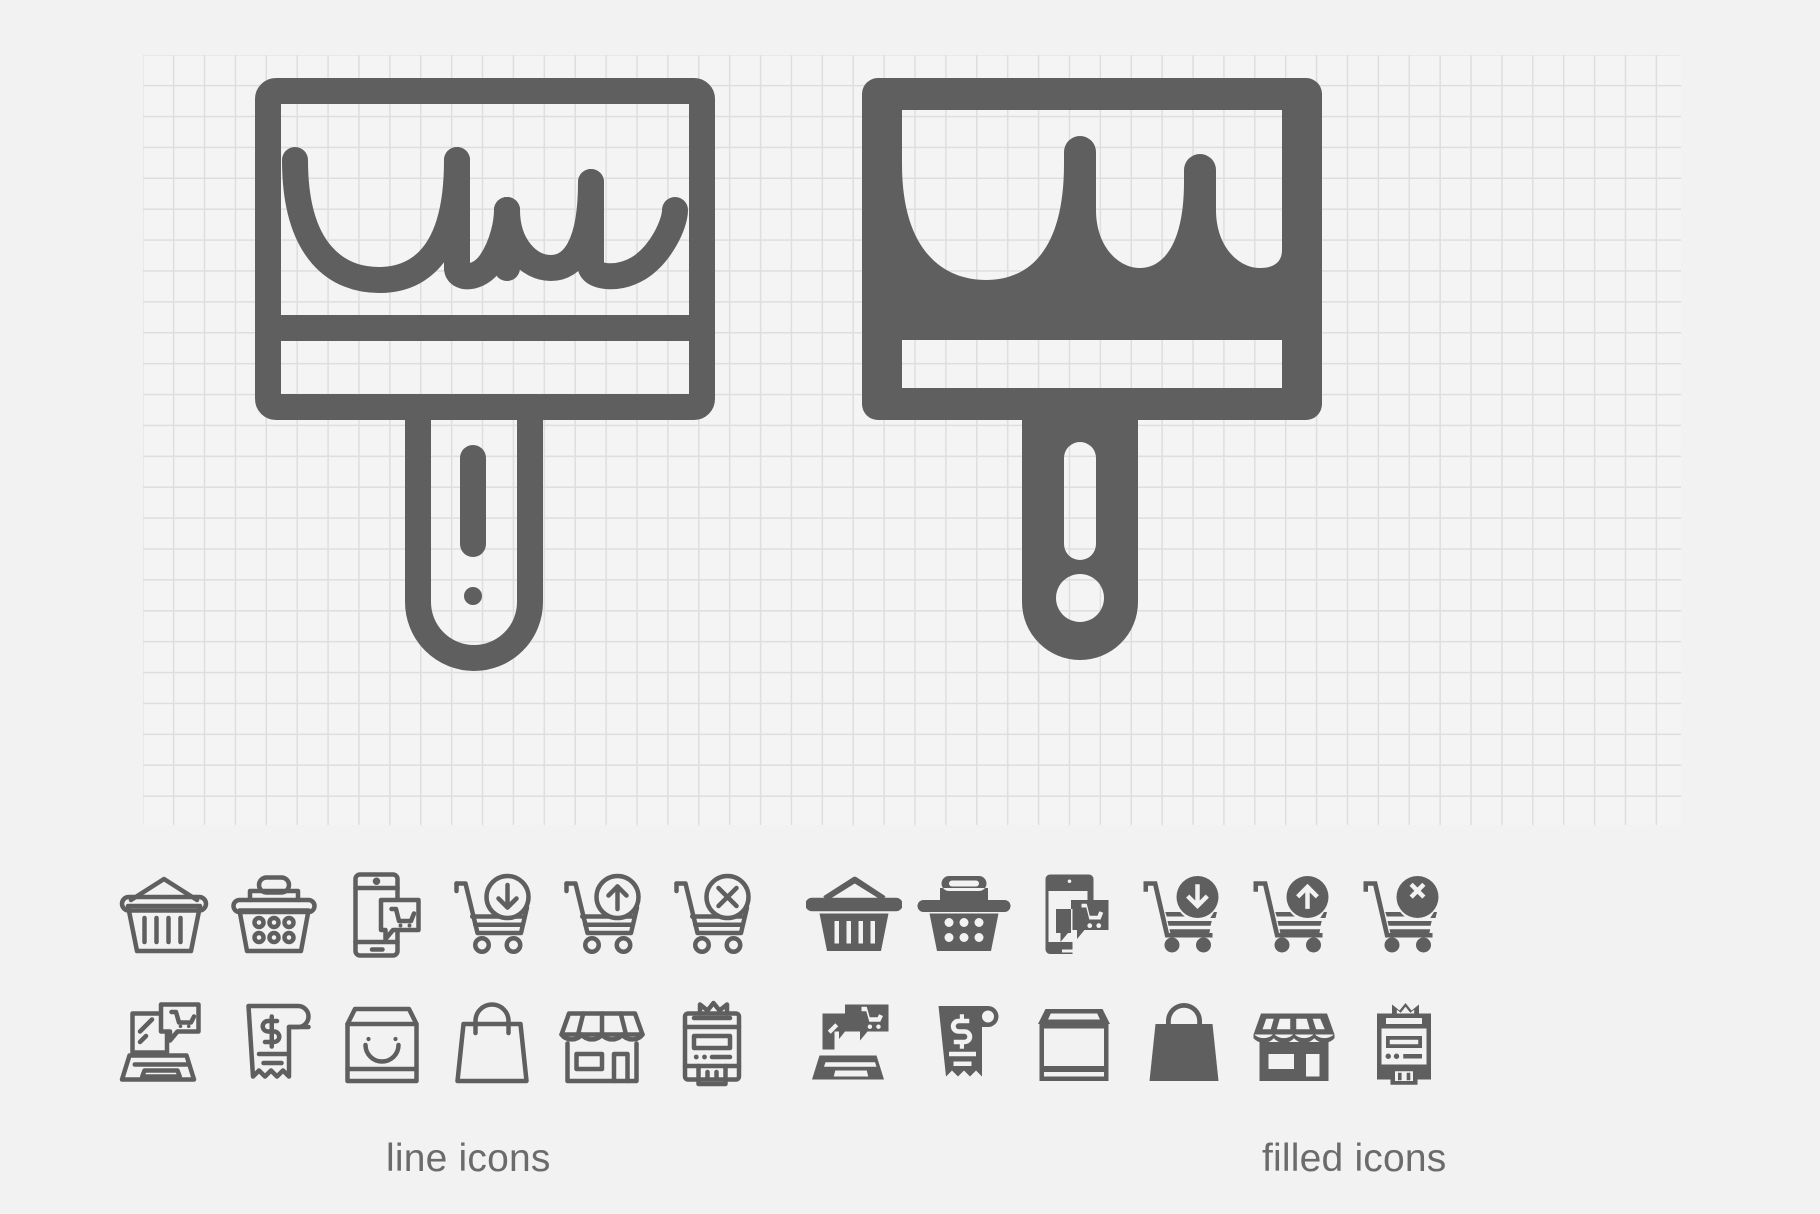  Describe the element at coordinates (468, 1158) in the screenshot. I see `caption-line-icons: line icons` at that location.